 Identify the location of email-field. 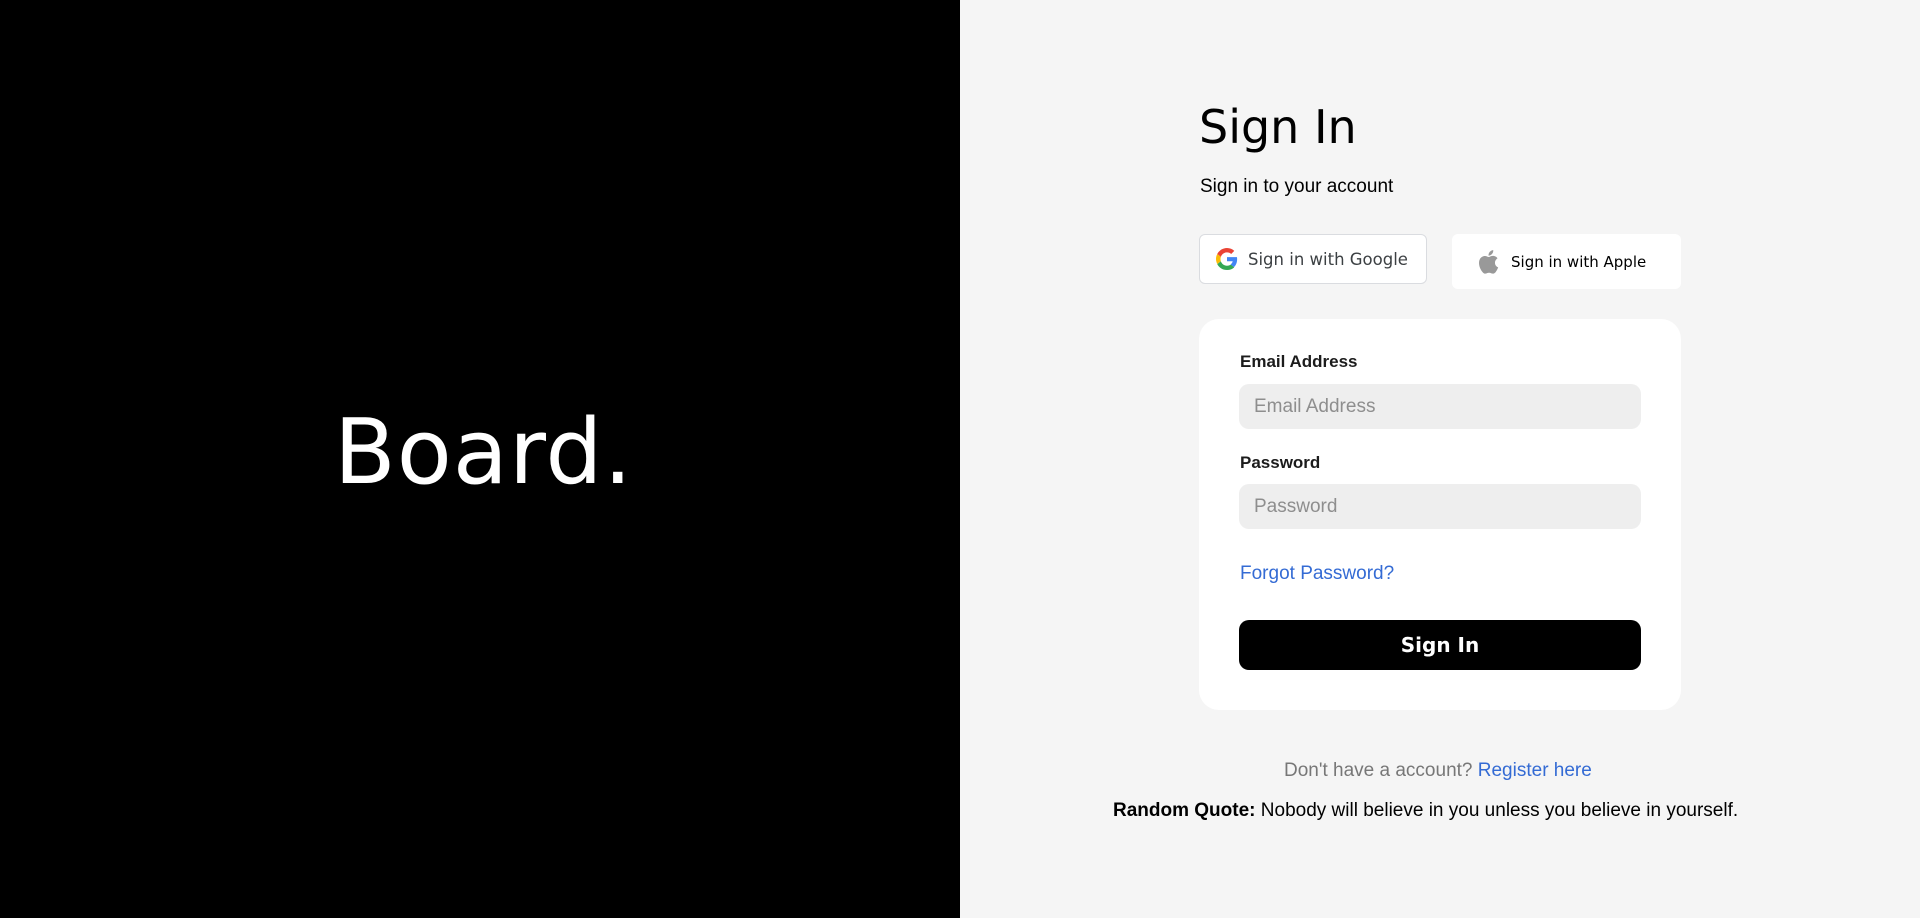
(1440, 406).